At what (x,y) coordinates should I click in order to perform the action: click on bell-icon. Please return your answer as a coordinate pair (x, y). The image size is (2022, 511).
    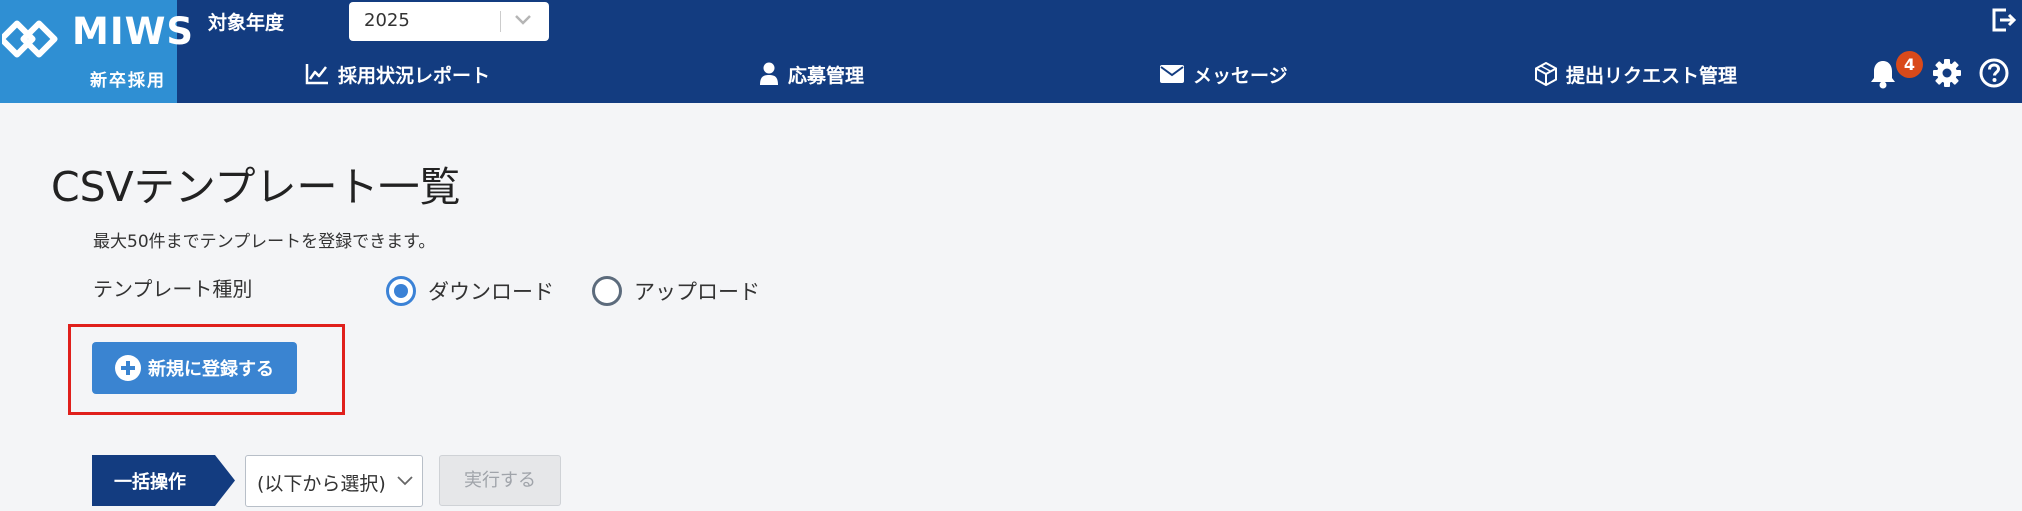
    Looking at the image, I should click on (1883, 74).